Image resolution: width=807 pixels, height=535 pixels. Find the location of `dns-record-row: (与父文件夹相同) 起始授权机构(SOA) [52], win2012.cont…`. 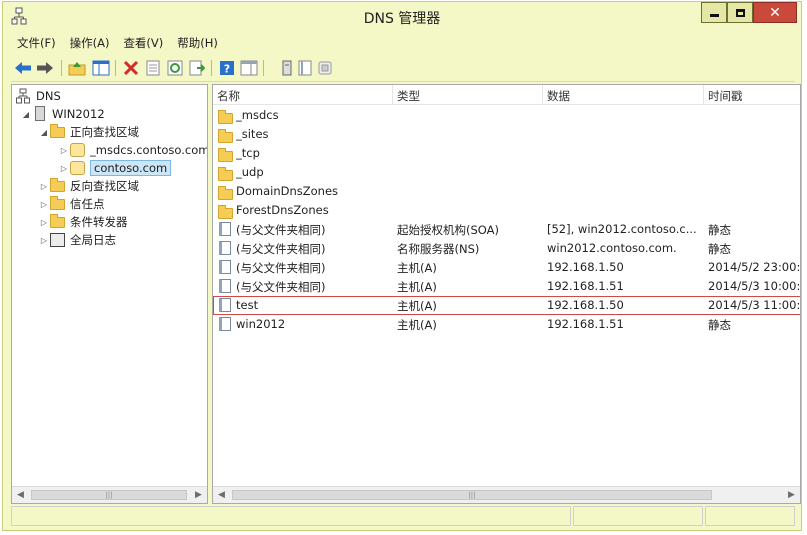

dns-record-row: (与父文件夹相同) 起始授权机构(SOA) [52], win2012.cont… is located at coordinates (506, 229).